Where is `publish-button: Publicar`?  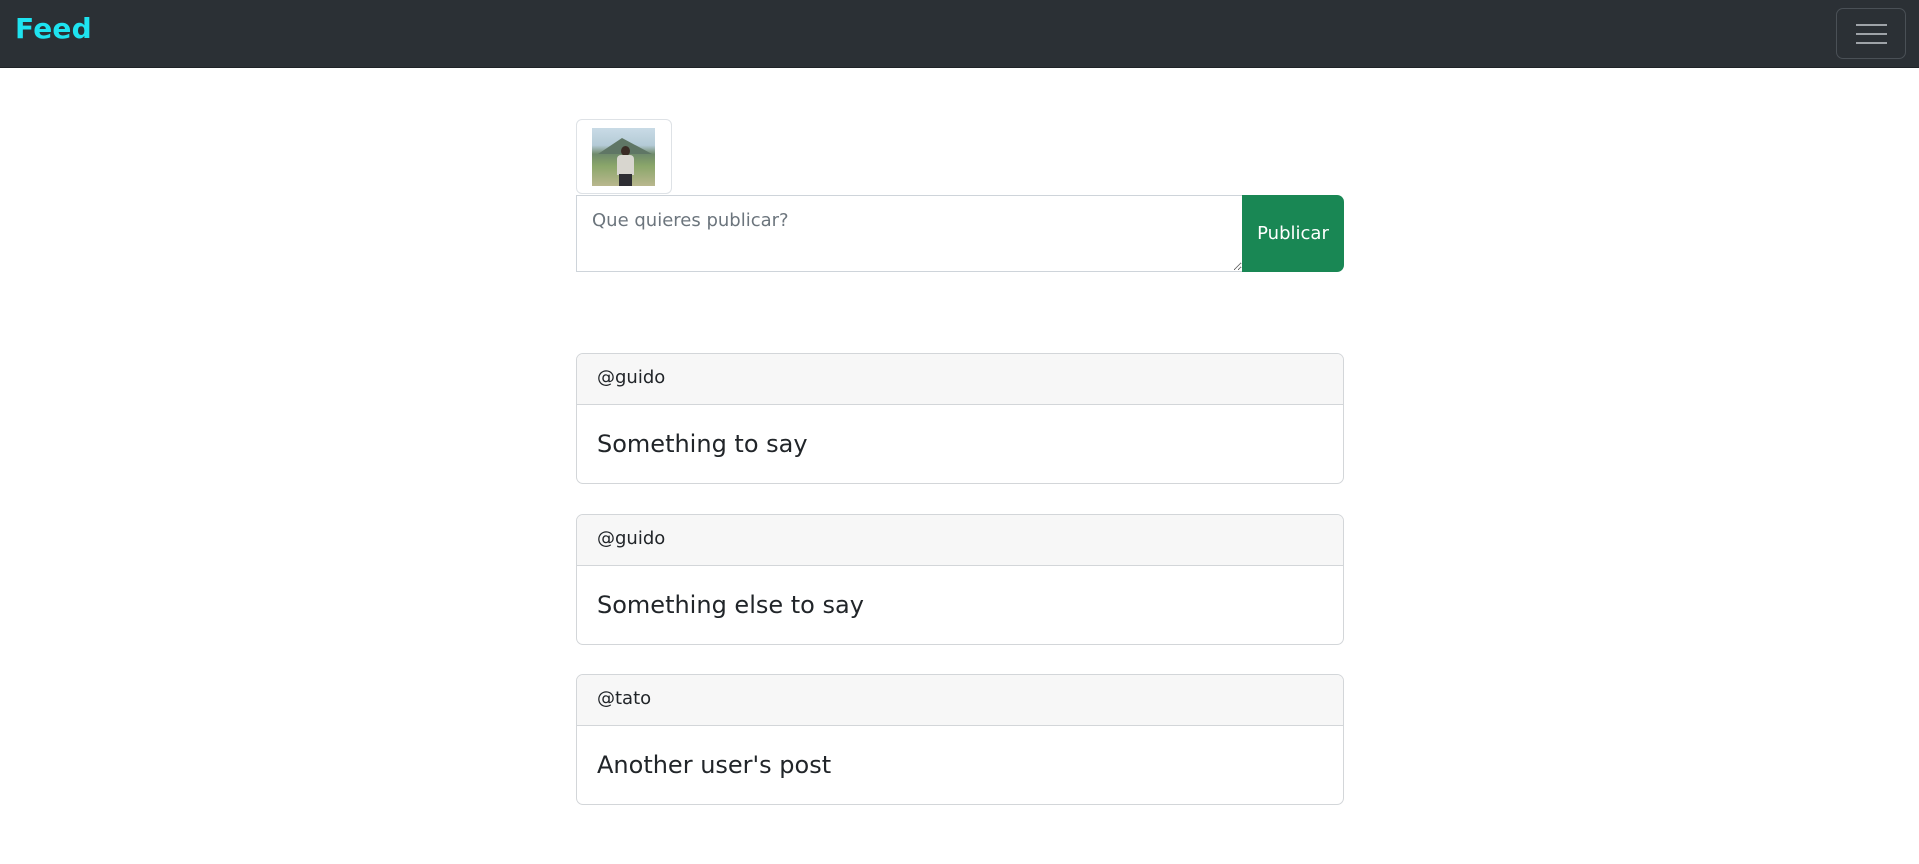 publish-button: Publicar is located at coordinates (1293, 233).